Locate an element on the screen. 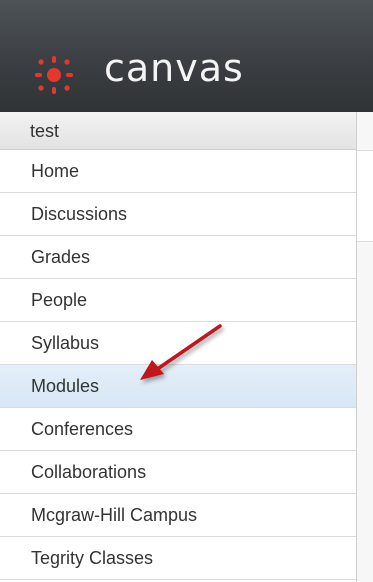 The image size is (373, 582). nav-item-label: Conferences is located at coordinates (82, 429).